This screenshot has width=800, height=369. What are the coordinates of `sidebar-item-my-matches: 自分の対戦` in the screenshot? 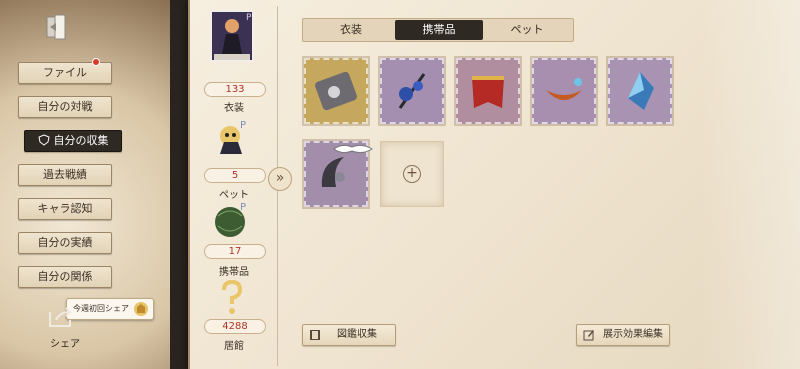 It's located at (65, 107).